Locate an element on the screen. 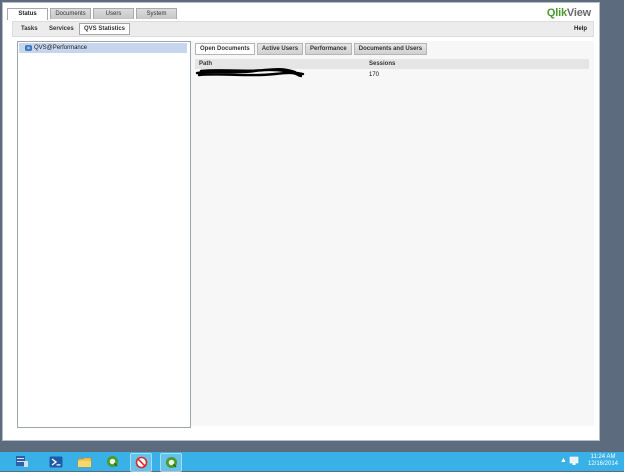 The height and width of the screenshot is (472, 624). tree-item-qvs-performance: QVS@Performance is located at coordinates (103, 48).